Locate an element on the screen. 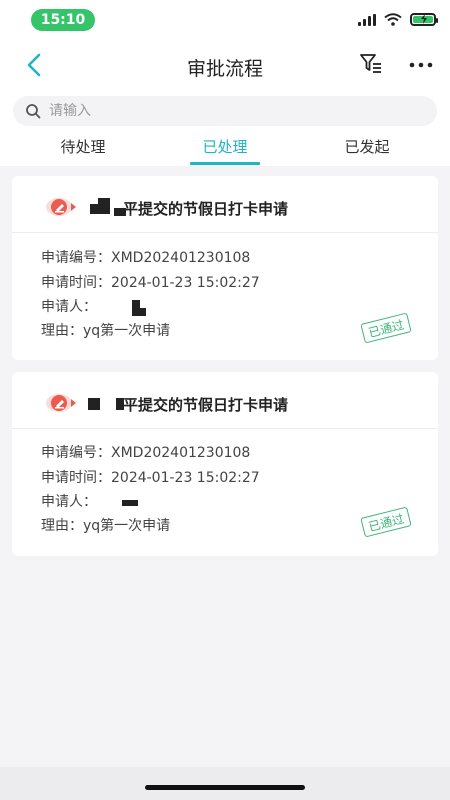 This screenshot has height=800, width=450. search-box is located at coordinates (225, 111).